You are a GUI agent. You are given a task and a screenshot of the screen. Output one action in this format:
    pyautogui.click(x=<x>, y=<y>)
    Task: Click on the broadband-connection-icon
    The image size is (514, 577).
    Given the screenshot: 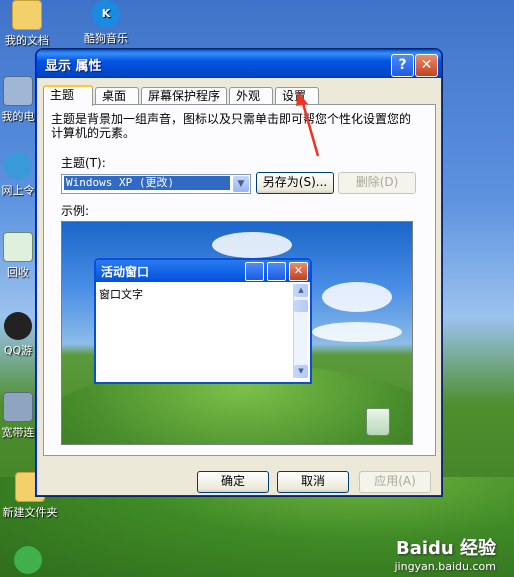 What is the action you would take?
    pyautogui.click(x=18, y=407)
    